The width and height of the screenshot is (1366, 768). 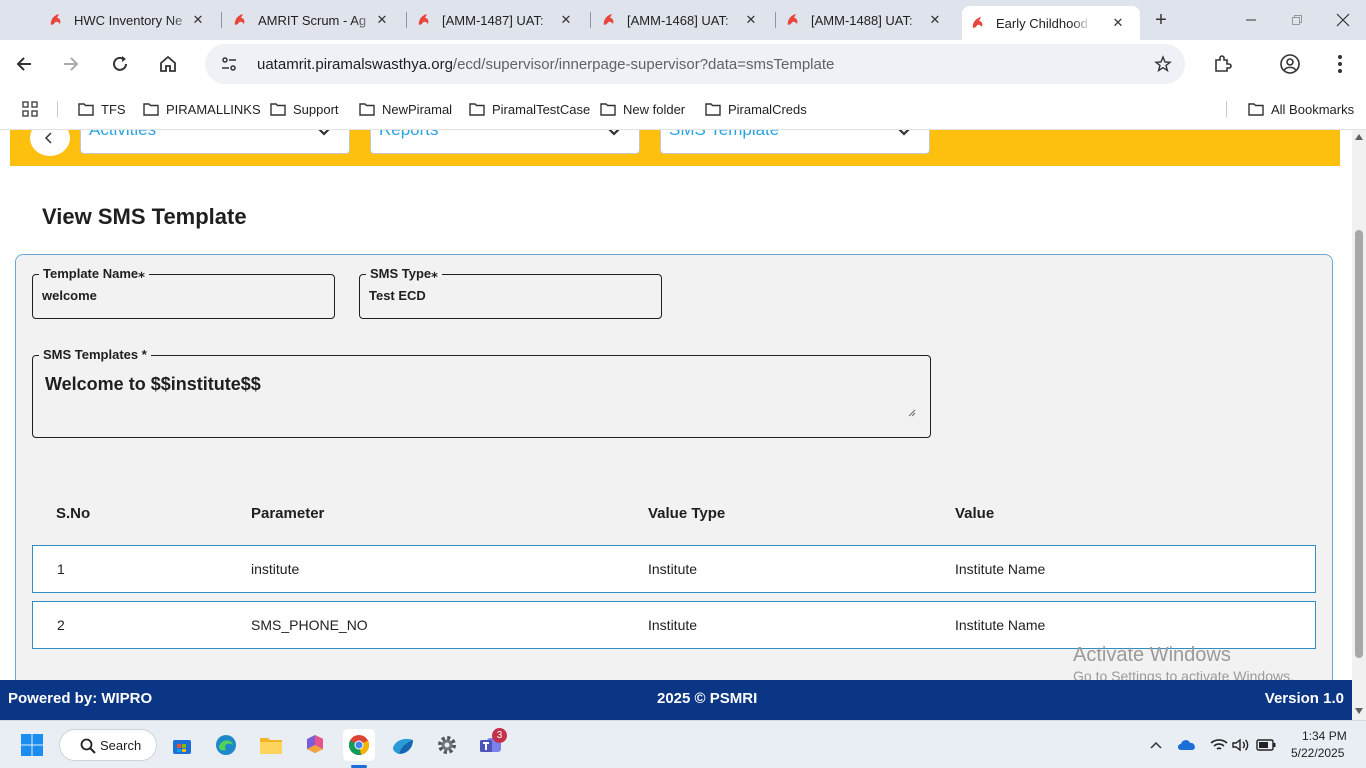 I want to click on bookmark-folder: New folder, so click(x=642, y=109).